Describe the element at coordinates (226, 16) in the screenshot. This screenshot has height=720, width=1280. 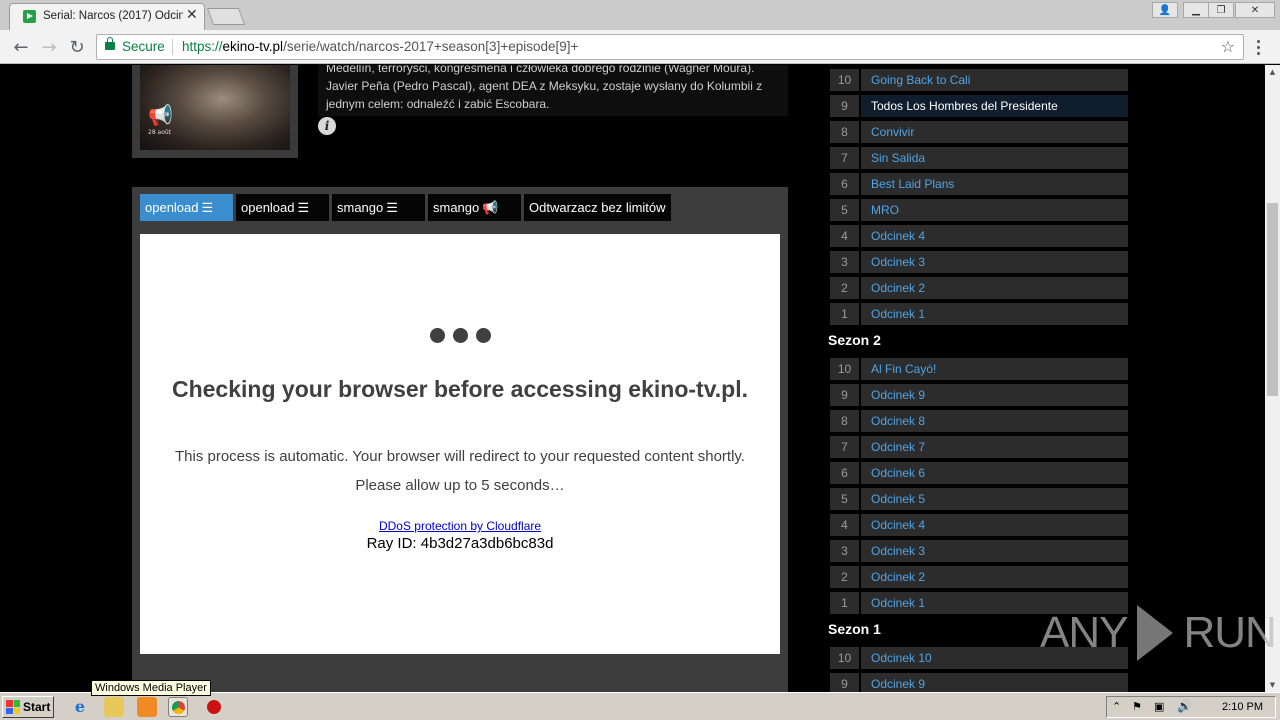
I see `new-tab-button` at that location.